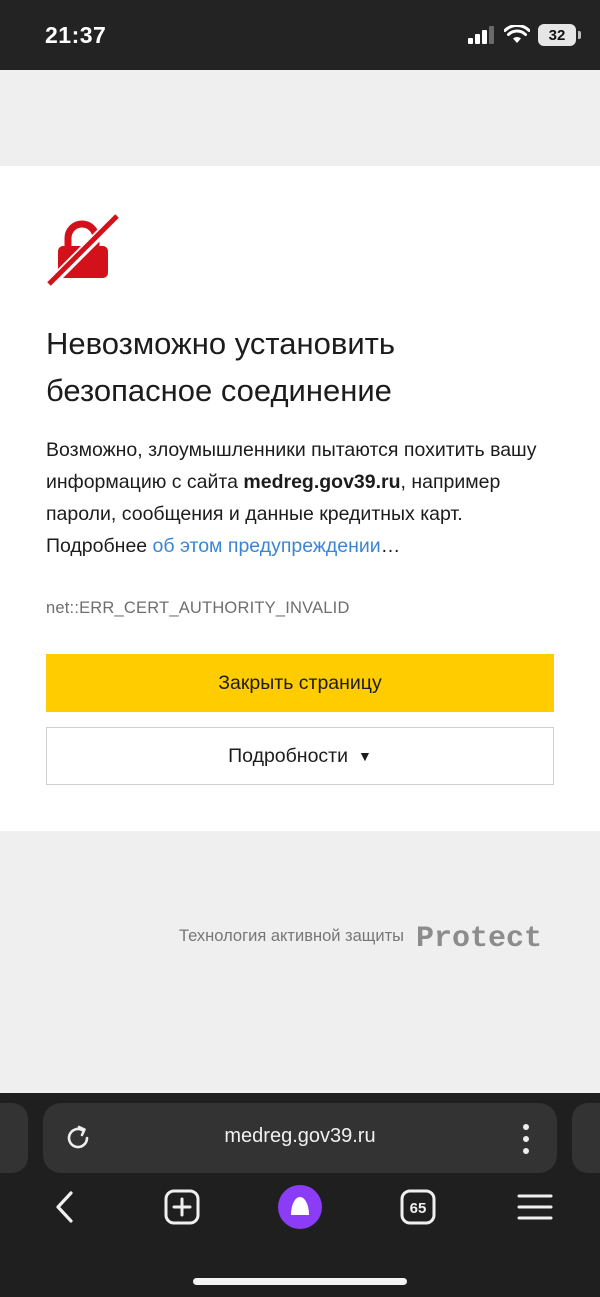  What do you see at coordinates (198, 608) in the screenshot?
I see `error-code: net::ERR_CERT_AUTHORITY_INVALID` at bounding box center [198, 608].